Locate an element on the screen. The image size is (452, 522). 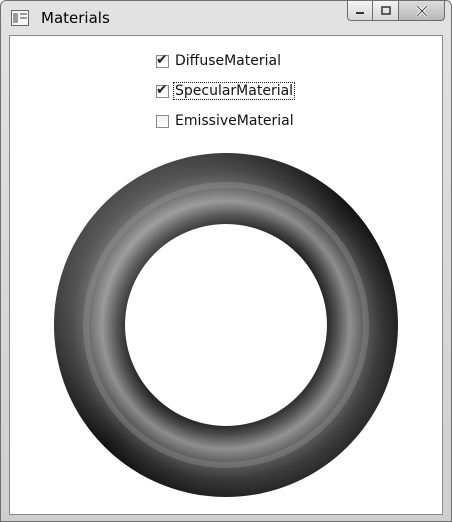
caption-buttons is located at coordinates (396, 12).